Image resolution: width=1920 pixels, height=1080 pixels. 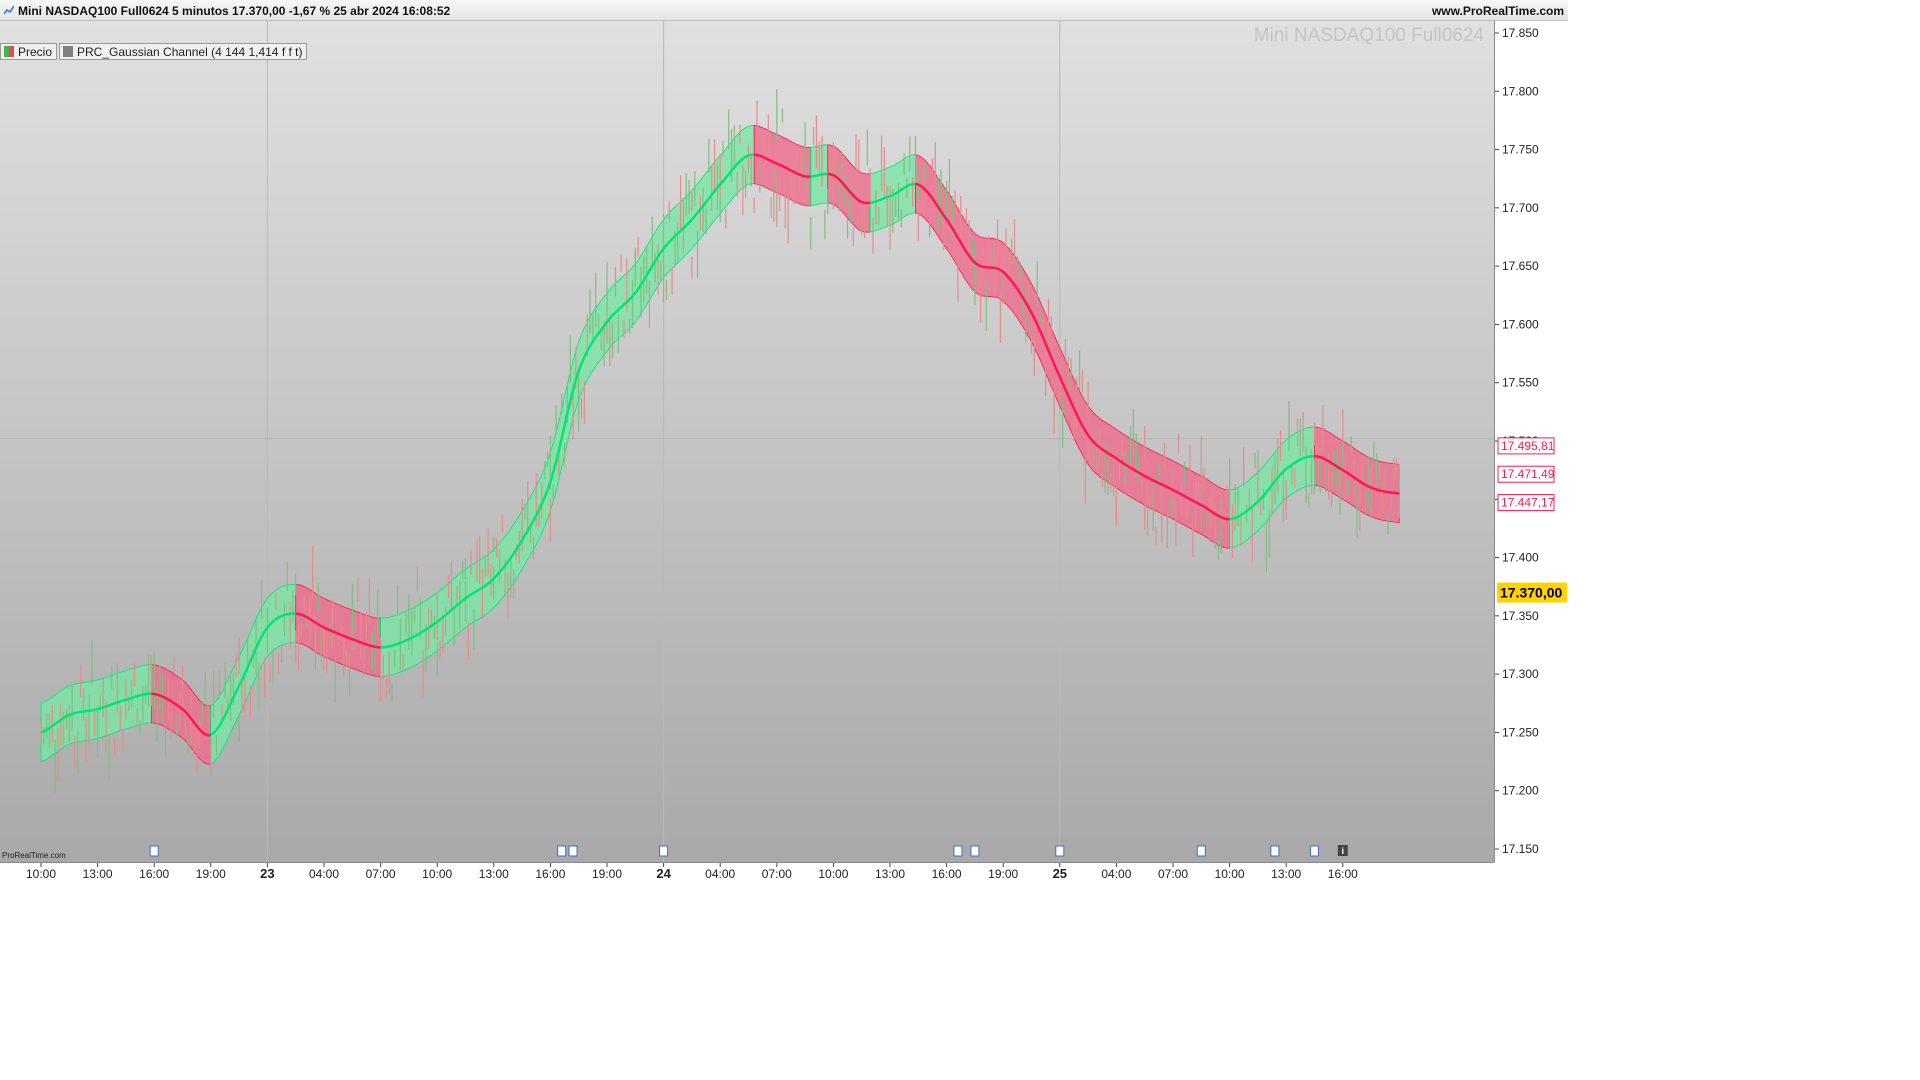 What do you see at coordinates (1520, 150) in the screenshot?
I see `y-tick-label: 17.750` at bounding box center [1520, 150].